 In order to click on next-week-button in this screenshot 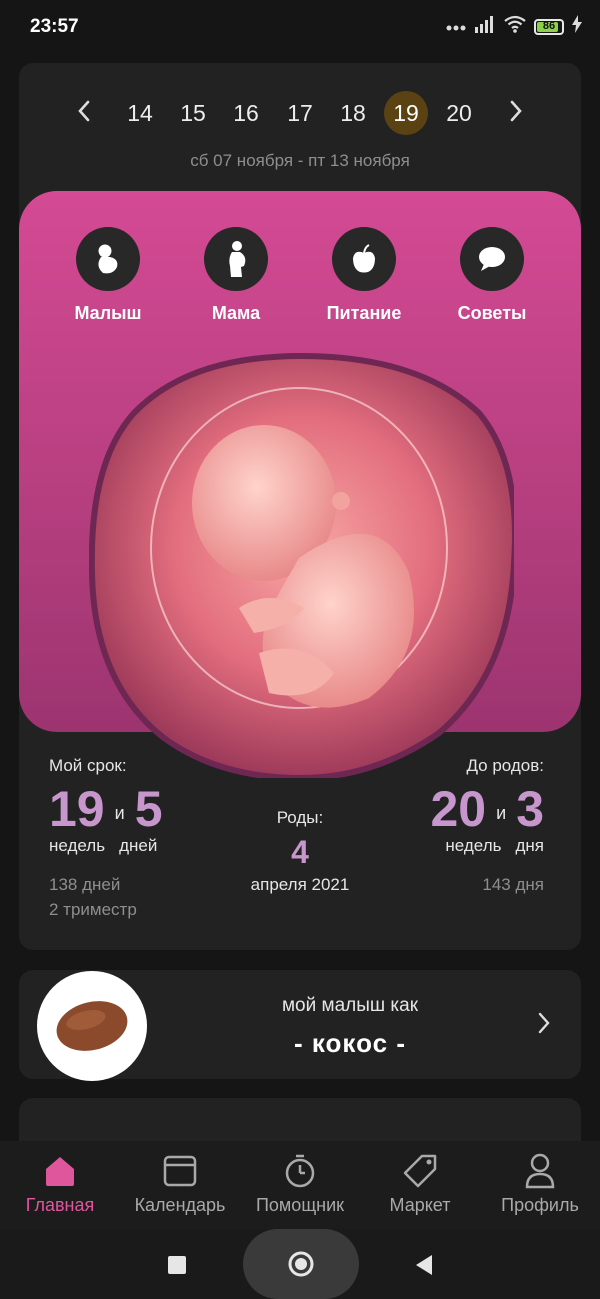, I will do `click(516, 111)`.